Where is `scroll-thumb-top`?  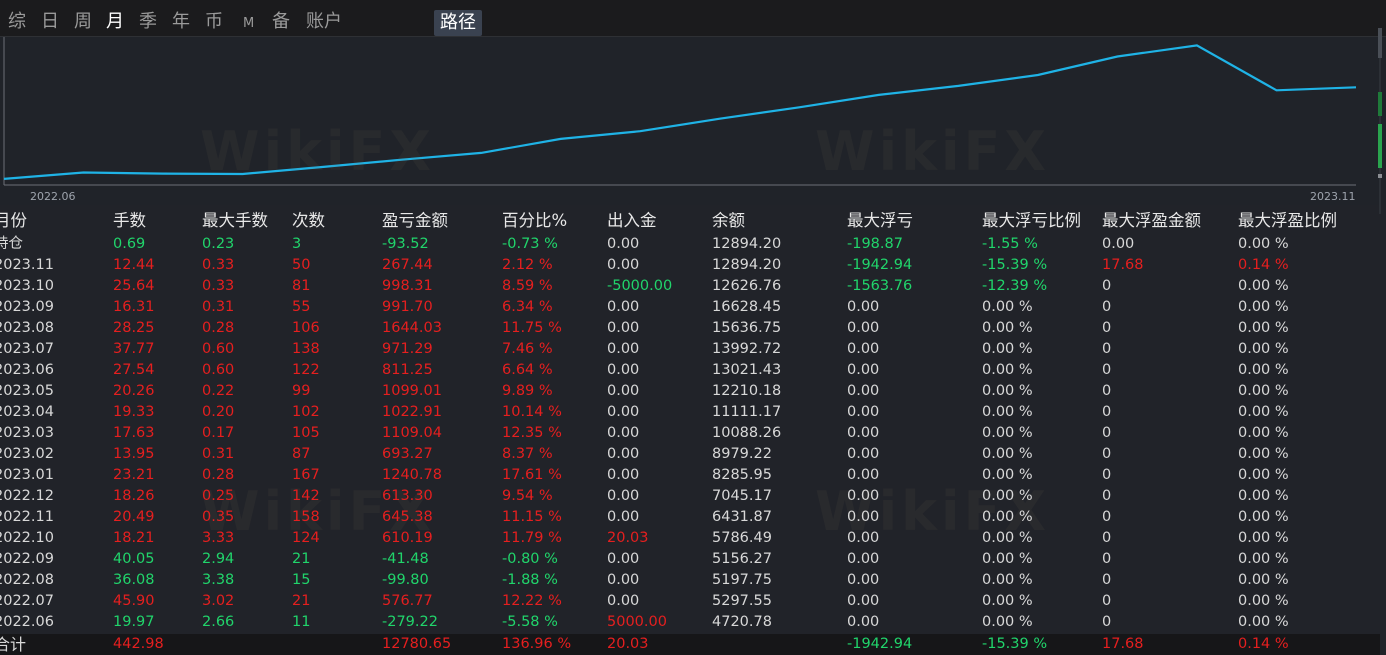
scroll-thumb-top is located at coordinates (1380, 43).